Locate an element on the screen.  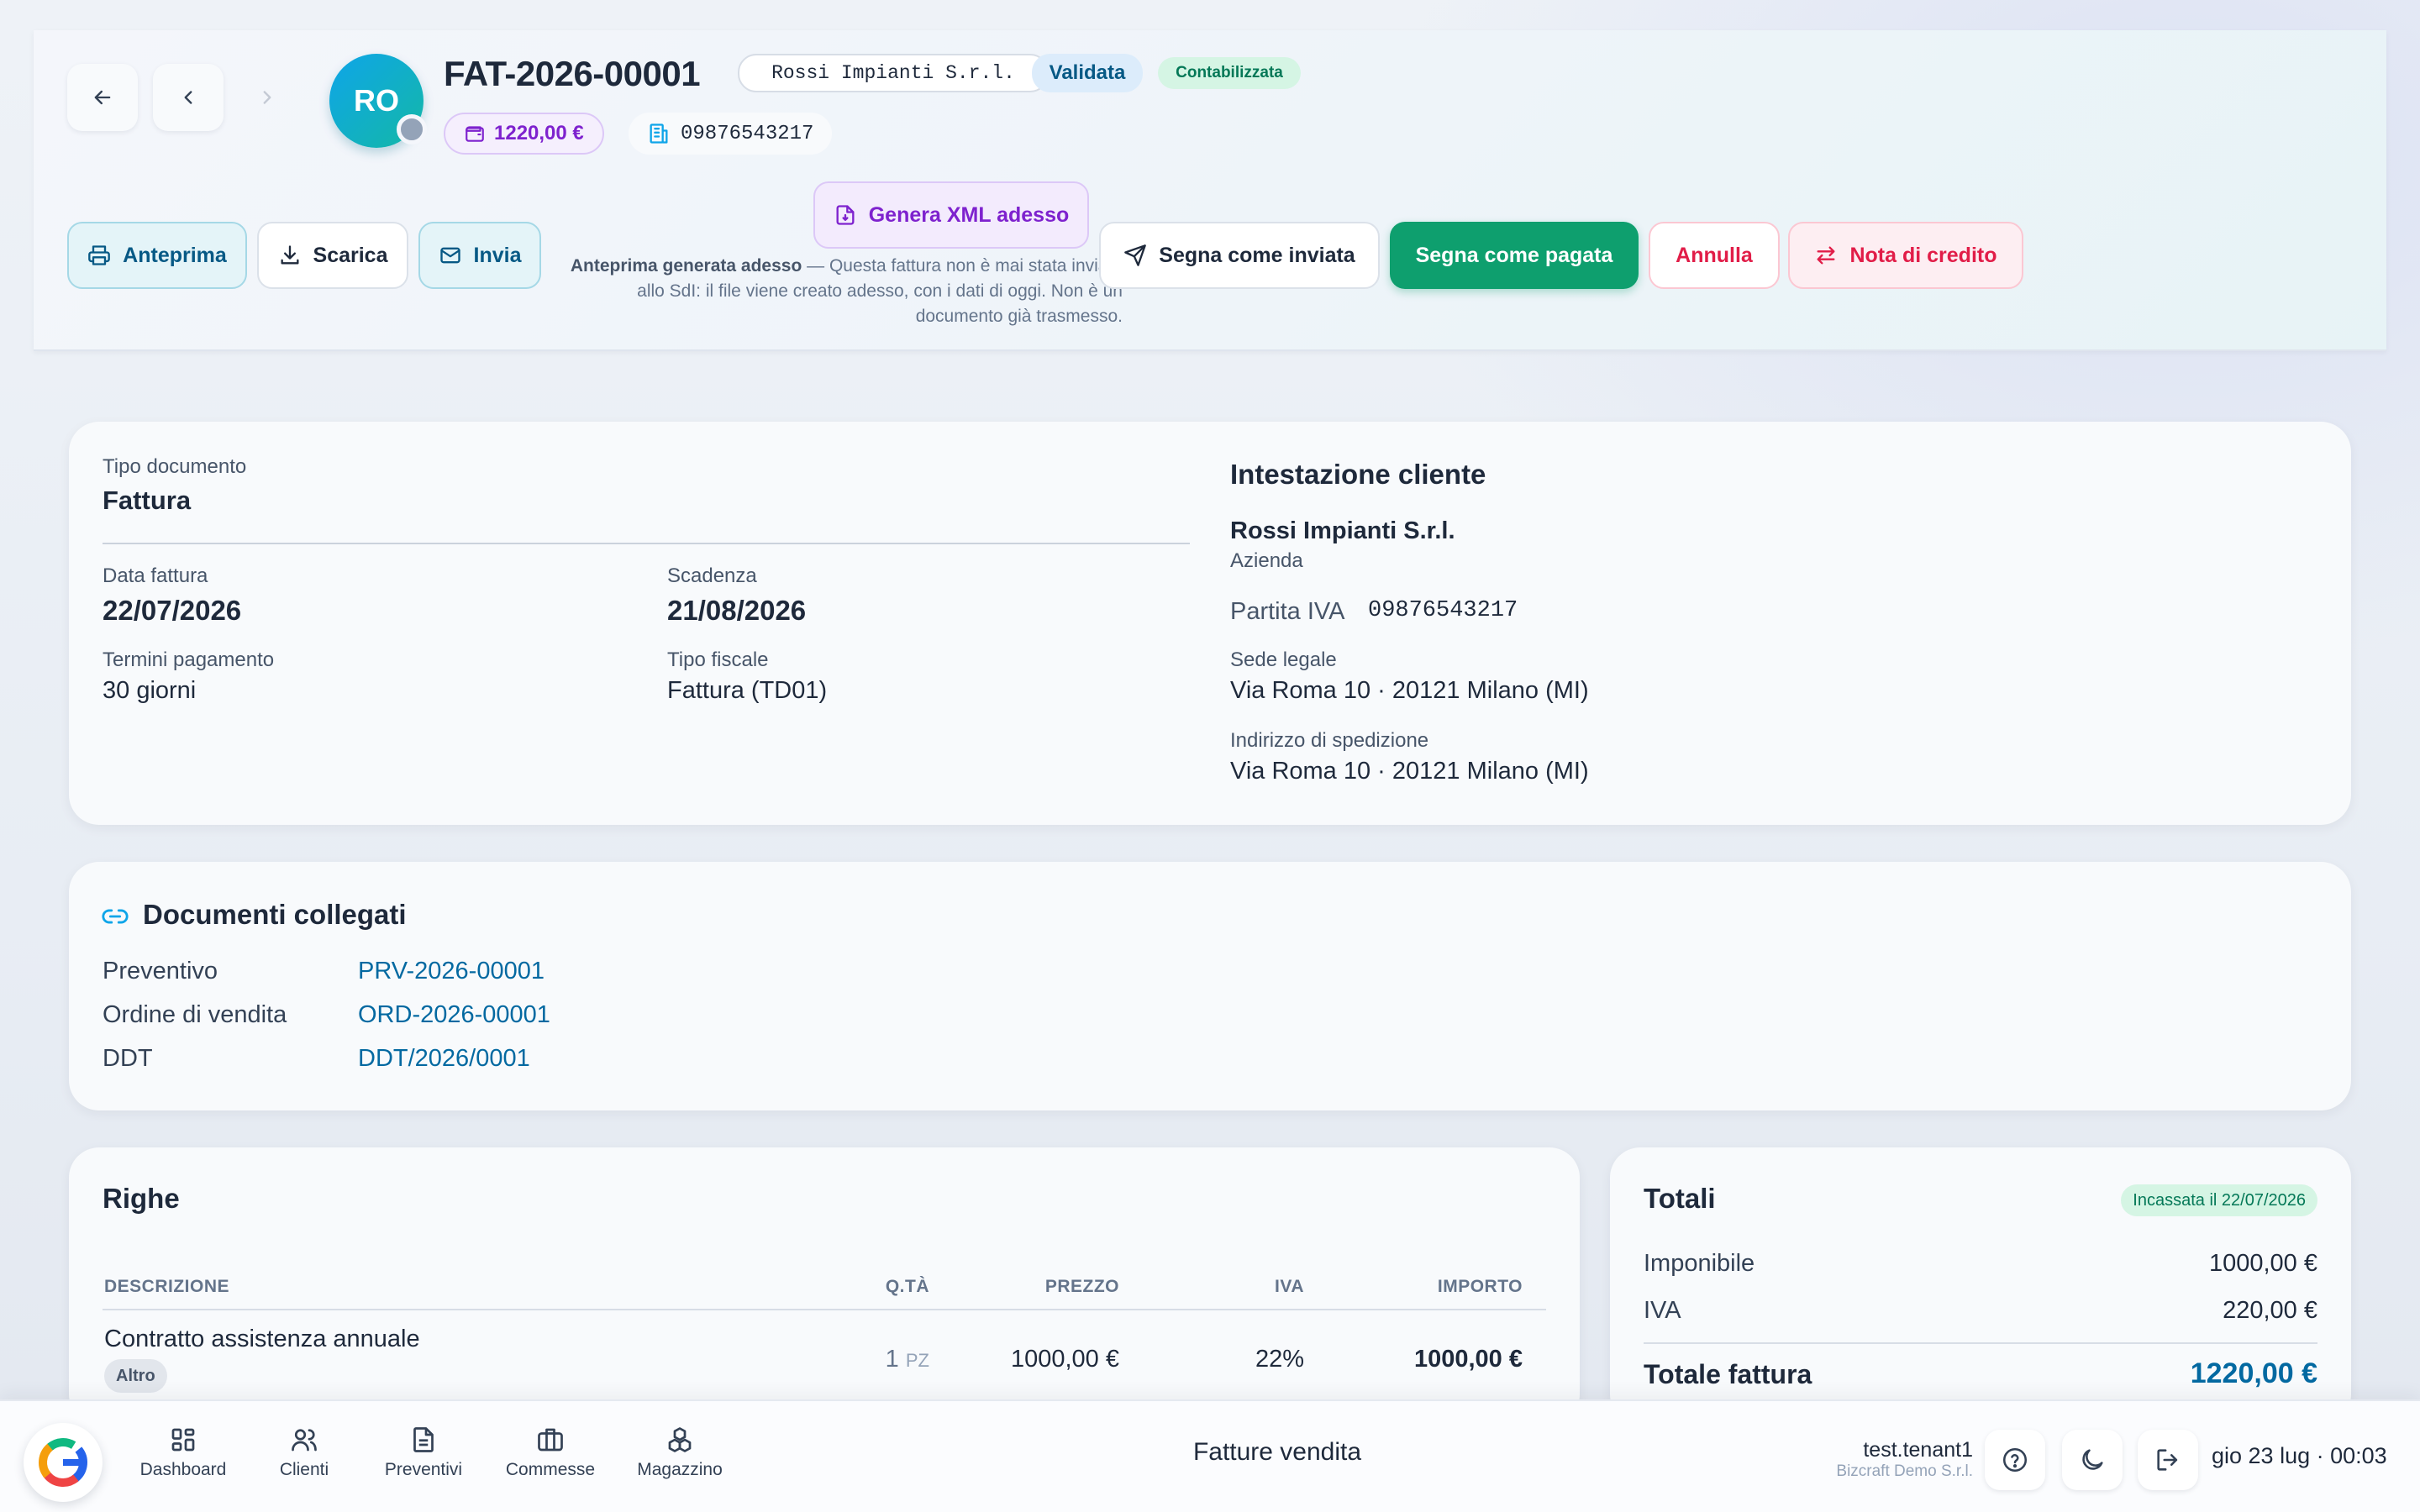
linked-link-quote: PRV-2026-00001 is located at coordinates (451, 971).